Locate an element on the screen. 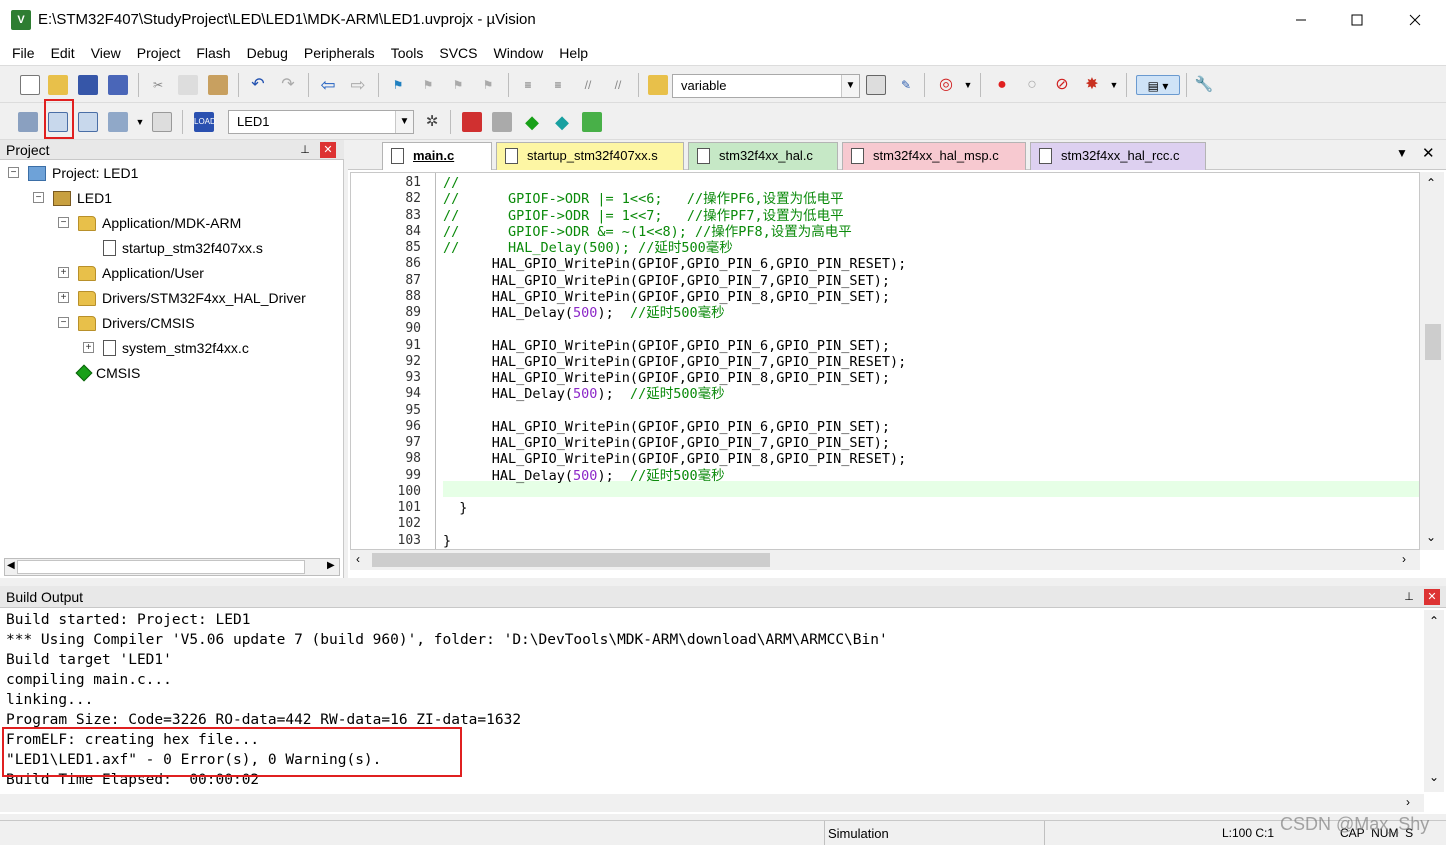  debug-session-icon: ◎ is located at coordinates (946, 85).